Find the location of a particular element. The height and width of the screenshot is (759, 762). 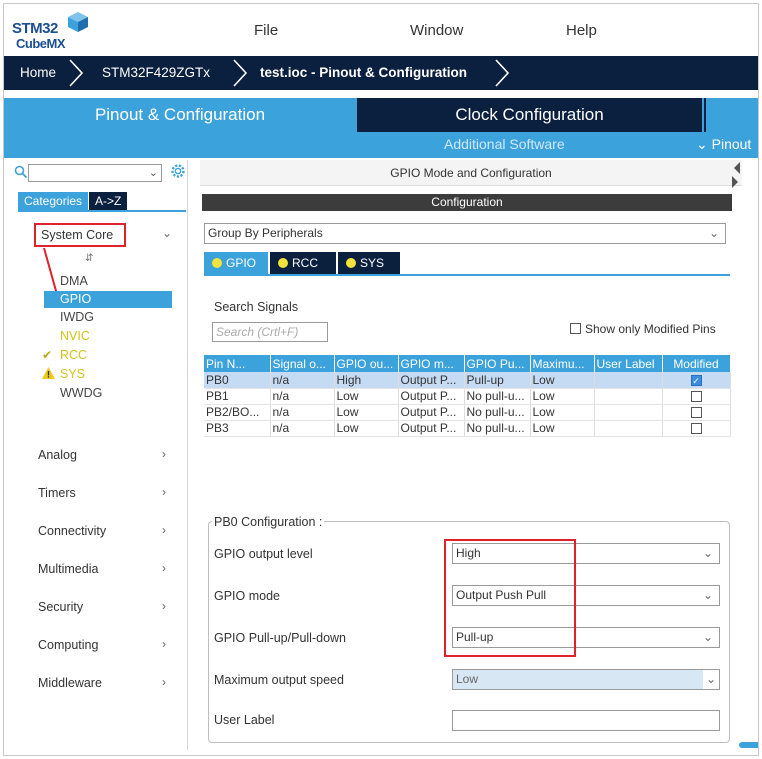

tab-categories: Categories is located at coordinates (53, 201).